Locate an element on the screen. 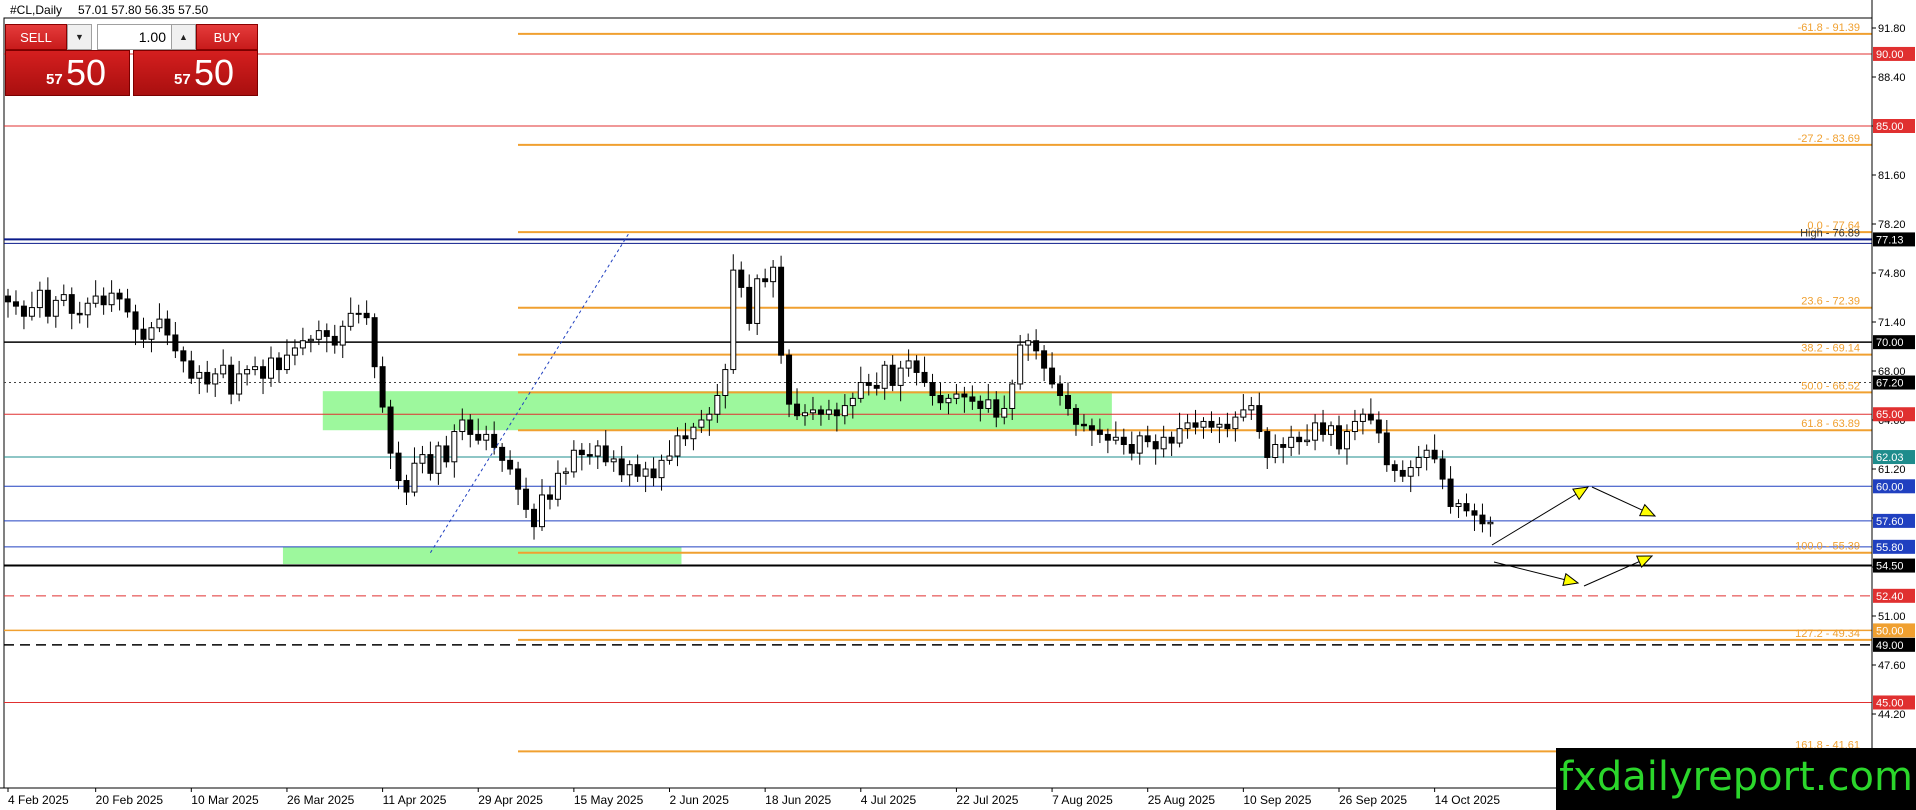  time-axis-tick-label: 18 Jun 2025 is located at coordinates (798, 800).